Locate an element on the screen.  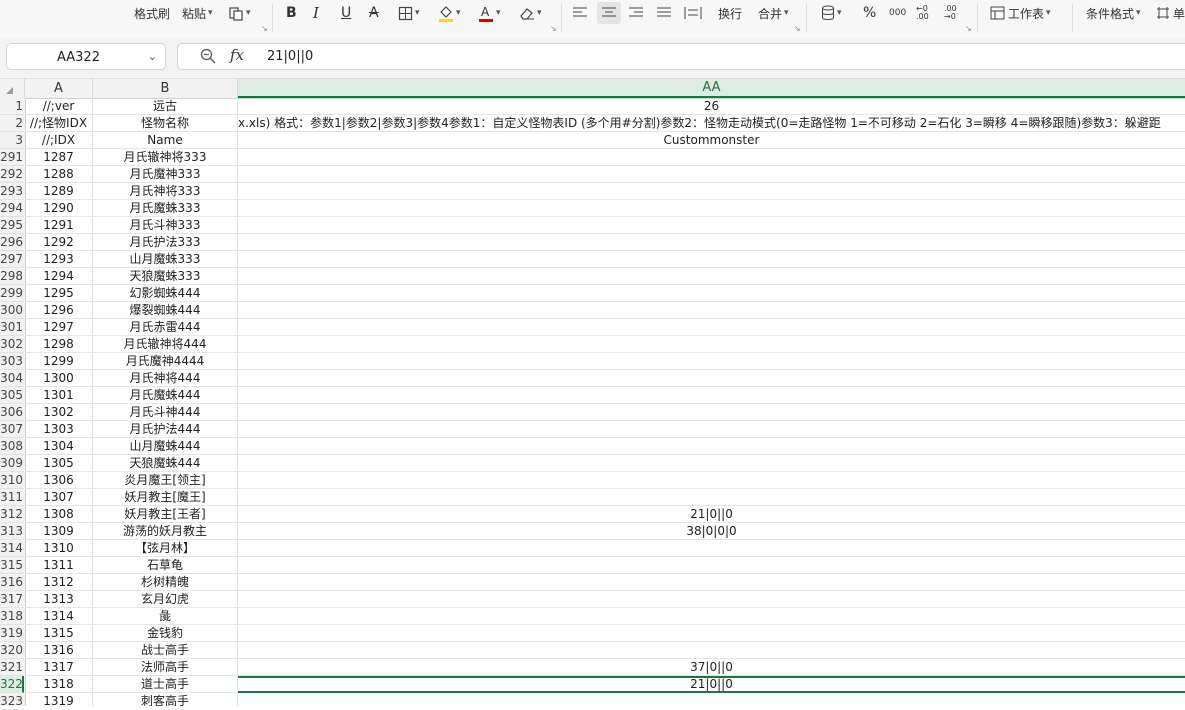
row-header: 1 is located at coordinates (12, 106).